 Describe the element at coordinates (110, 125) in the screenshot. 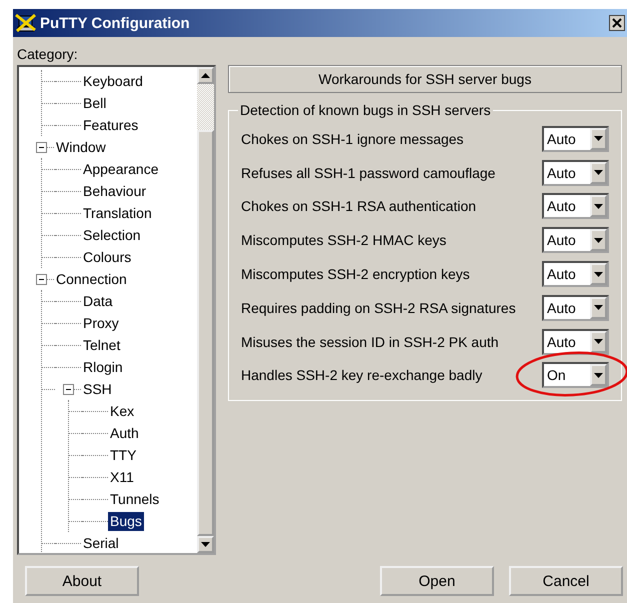

I see `tree-item: Features` at that location.